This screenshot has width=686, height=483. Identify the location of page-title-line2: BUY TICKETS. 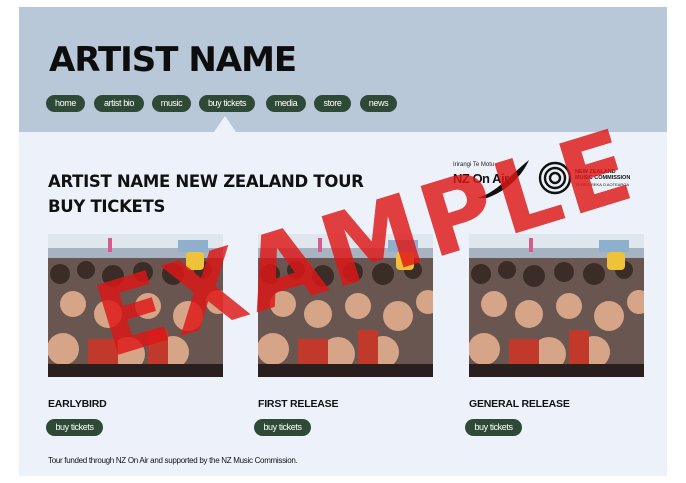
(107, 206).